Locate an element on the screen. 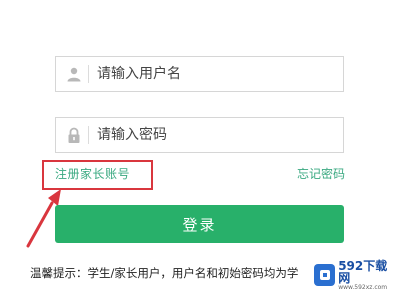  watermark-logo: 592下载网 www.592xz.com is located at coordinates (354, 275).